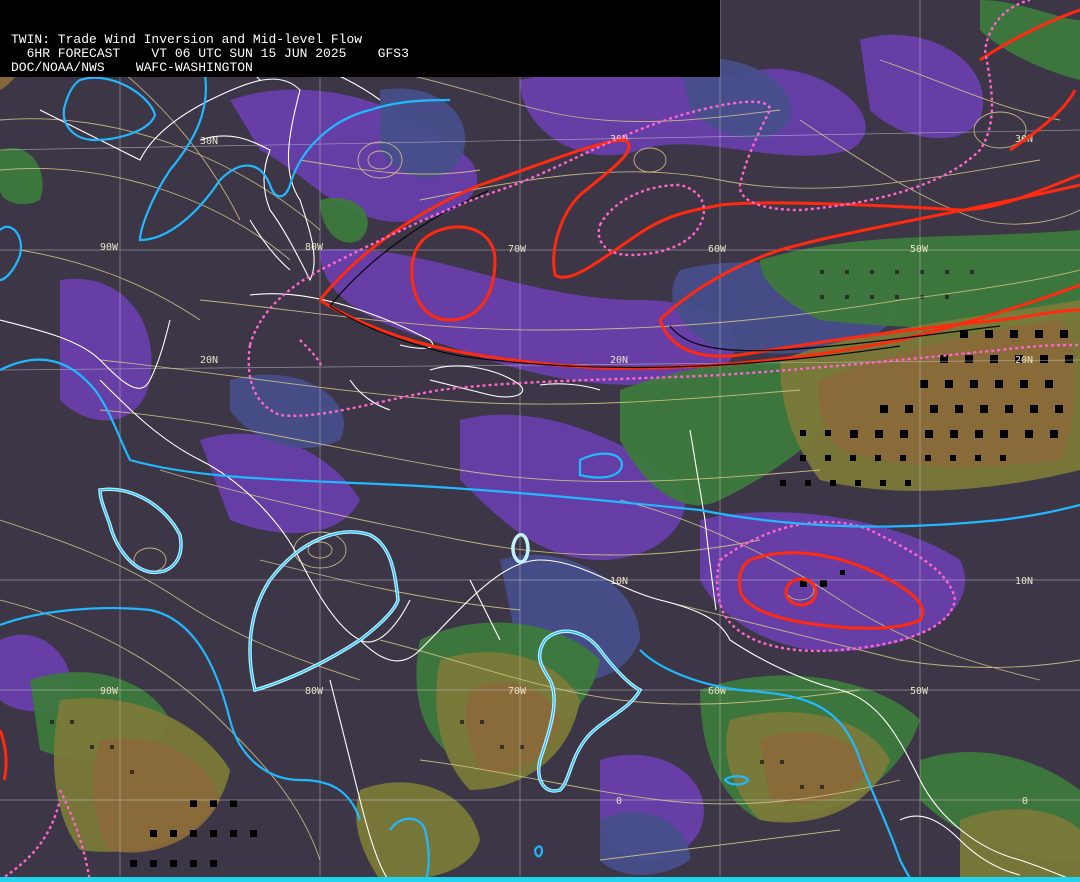 The image size is (1080, 882). I want to click on agency-line: DOC/NOAA/NWS WAFC-WASHINGTON, so click(132, 67).